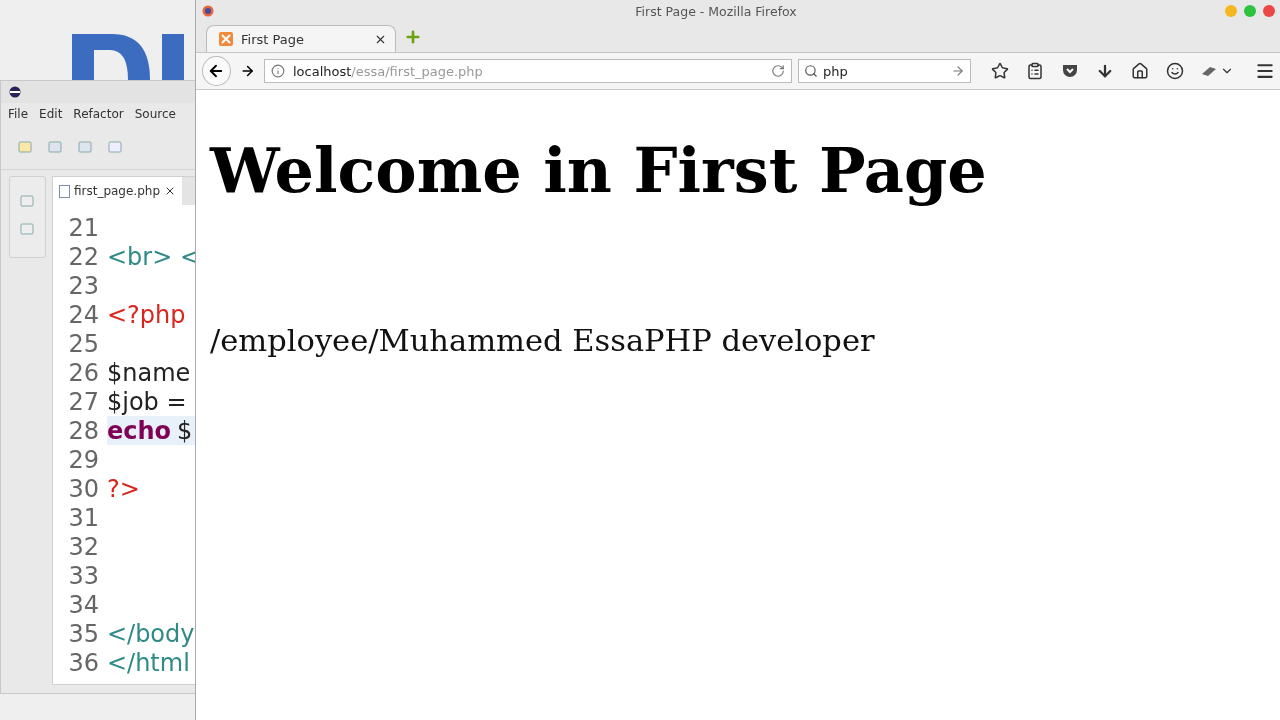 The height and width of the screenshot is (720, 1280). Describe the element at coordinates (18, 114) in the screenshot. I see `menu-item: File` at that location.